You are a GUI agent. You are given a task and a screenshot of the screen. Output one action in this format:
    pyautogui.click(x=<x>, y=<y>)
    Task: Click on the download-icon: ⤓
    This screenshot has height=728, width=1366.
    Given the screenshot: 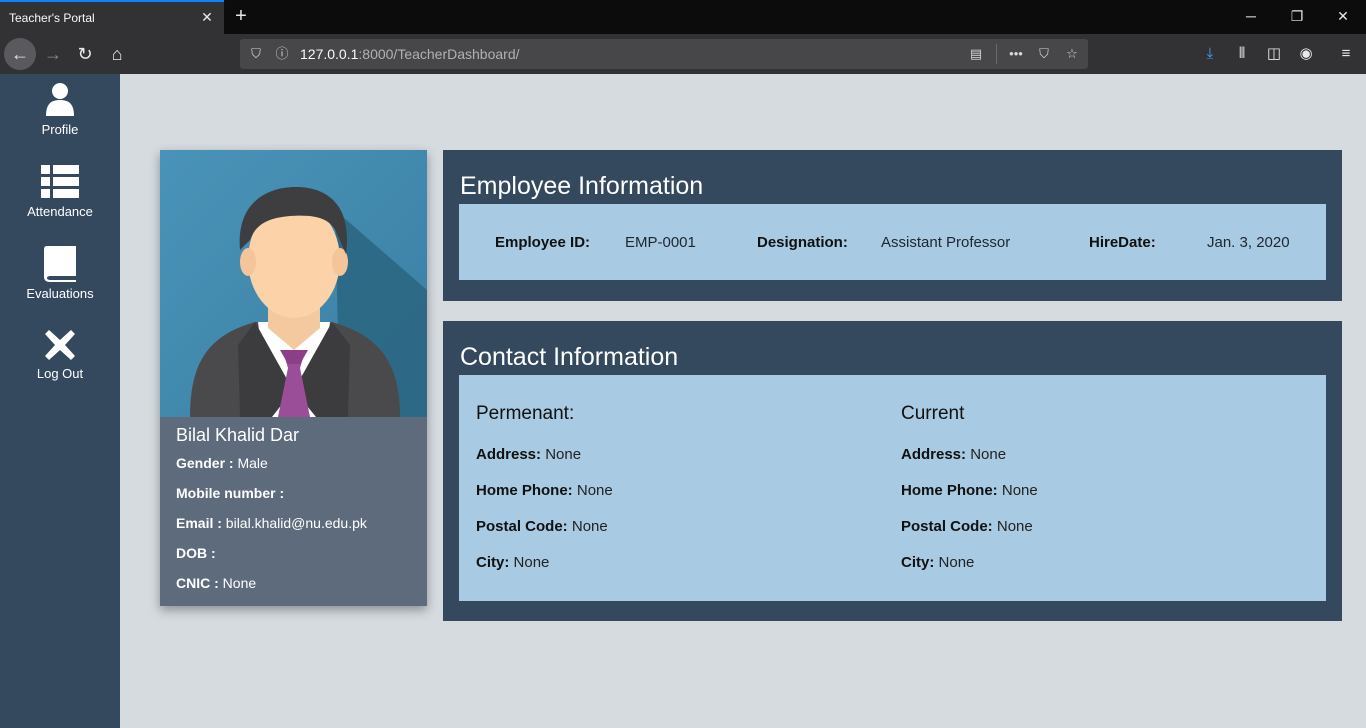 What is the action you would take?
    pyautogui.click(x=1210, y=54)
    